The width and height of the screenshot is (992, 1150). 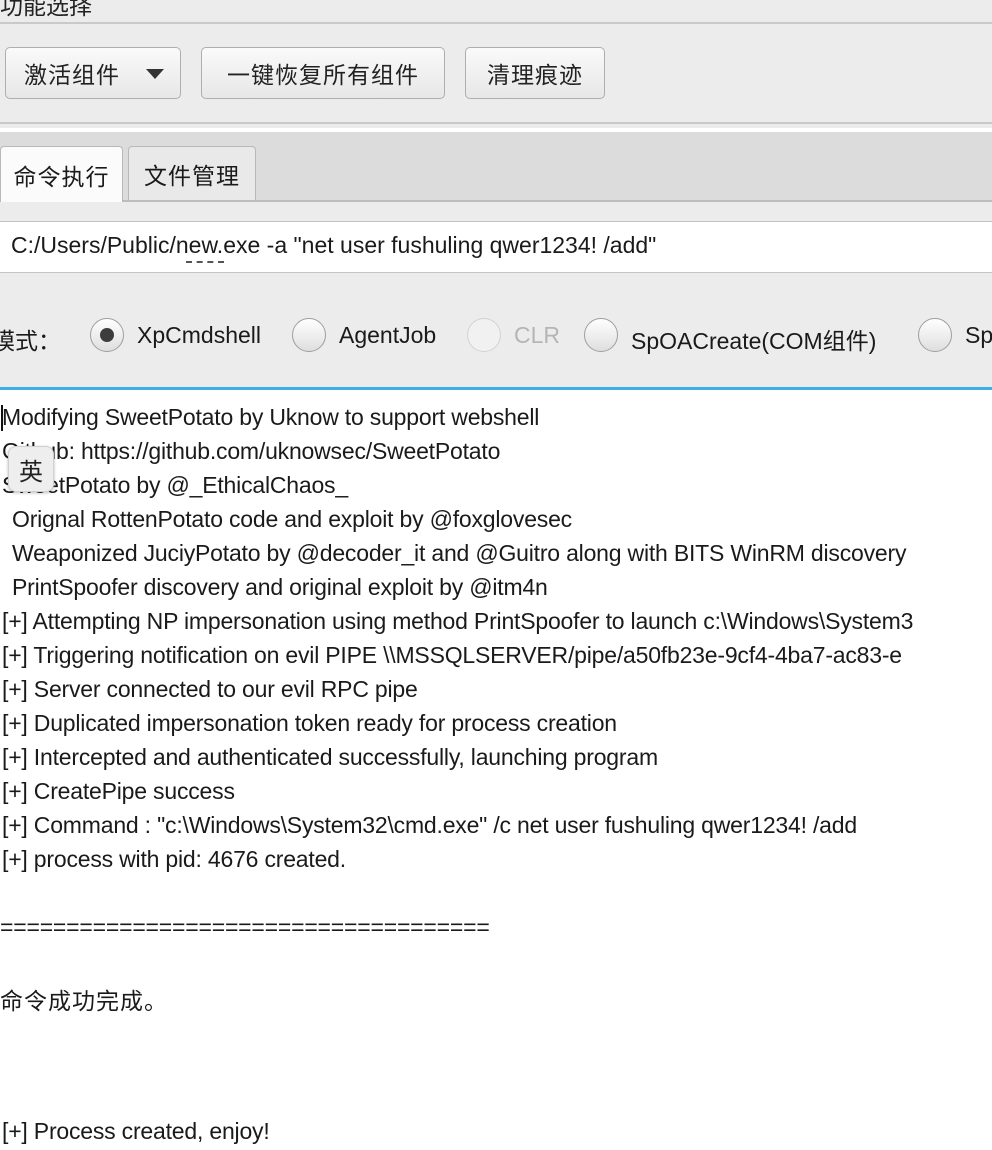 I want to click on activate-components-label: 激活组件, so click(x=72, y=76).